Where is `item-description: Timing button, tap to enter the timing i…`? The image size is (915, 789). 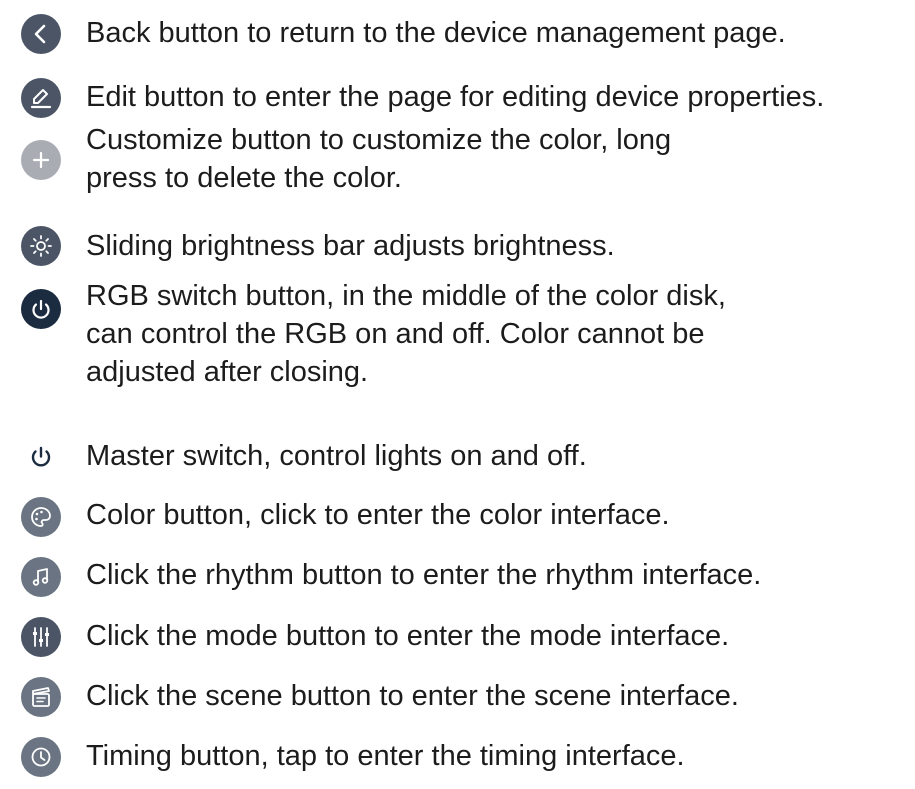 item-description: Timing button, tap to enter the timing i… is located at coordinates (385, 756).